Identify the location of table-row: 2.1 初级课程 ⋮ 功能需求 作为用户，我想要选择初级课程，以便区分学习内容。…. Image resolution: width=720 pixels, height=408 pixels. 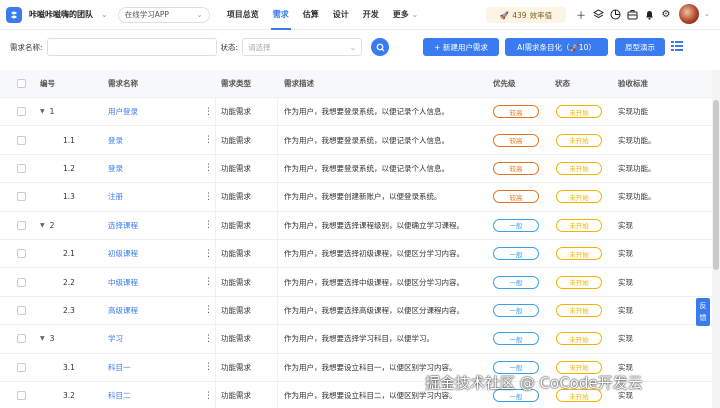
(356, 254).